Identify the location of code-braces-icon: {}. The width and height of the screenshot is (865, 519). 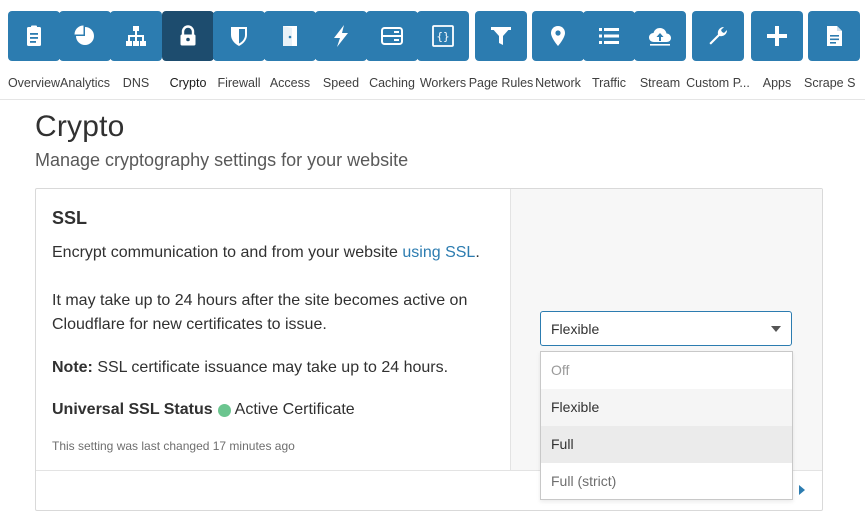
(443, 36).